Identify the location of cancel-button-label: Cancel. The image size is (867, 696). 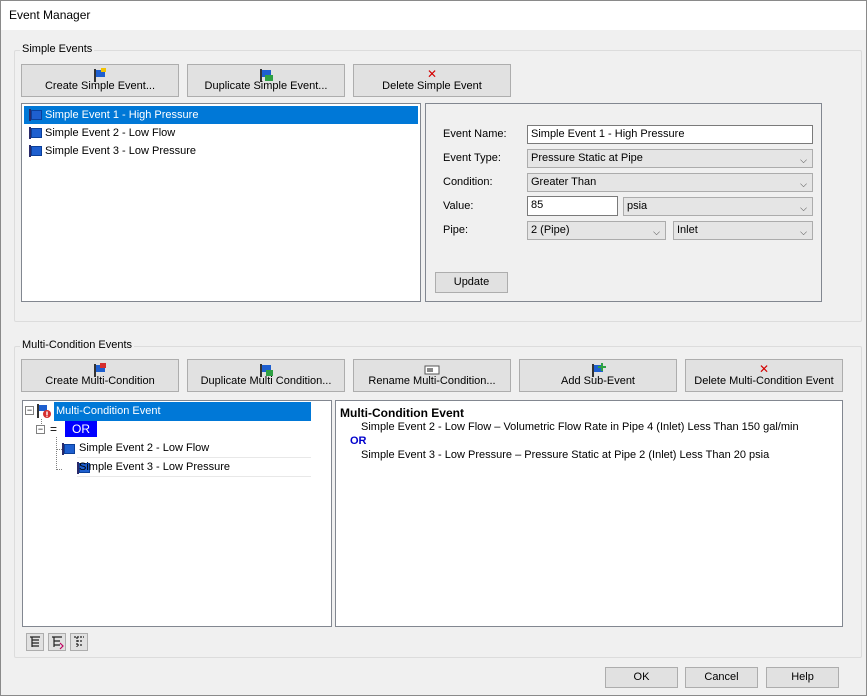
(721, 677).